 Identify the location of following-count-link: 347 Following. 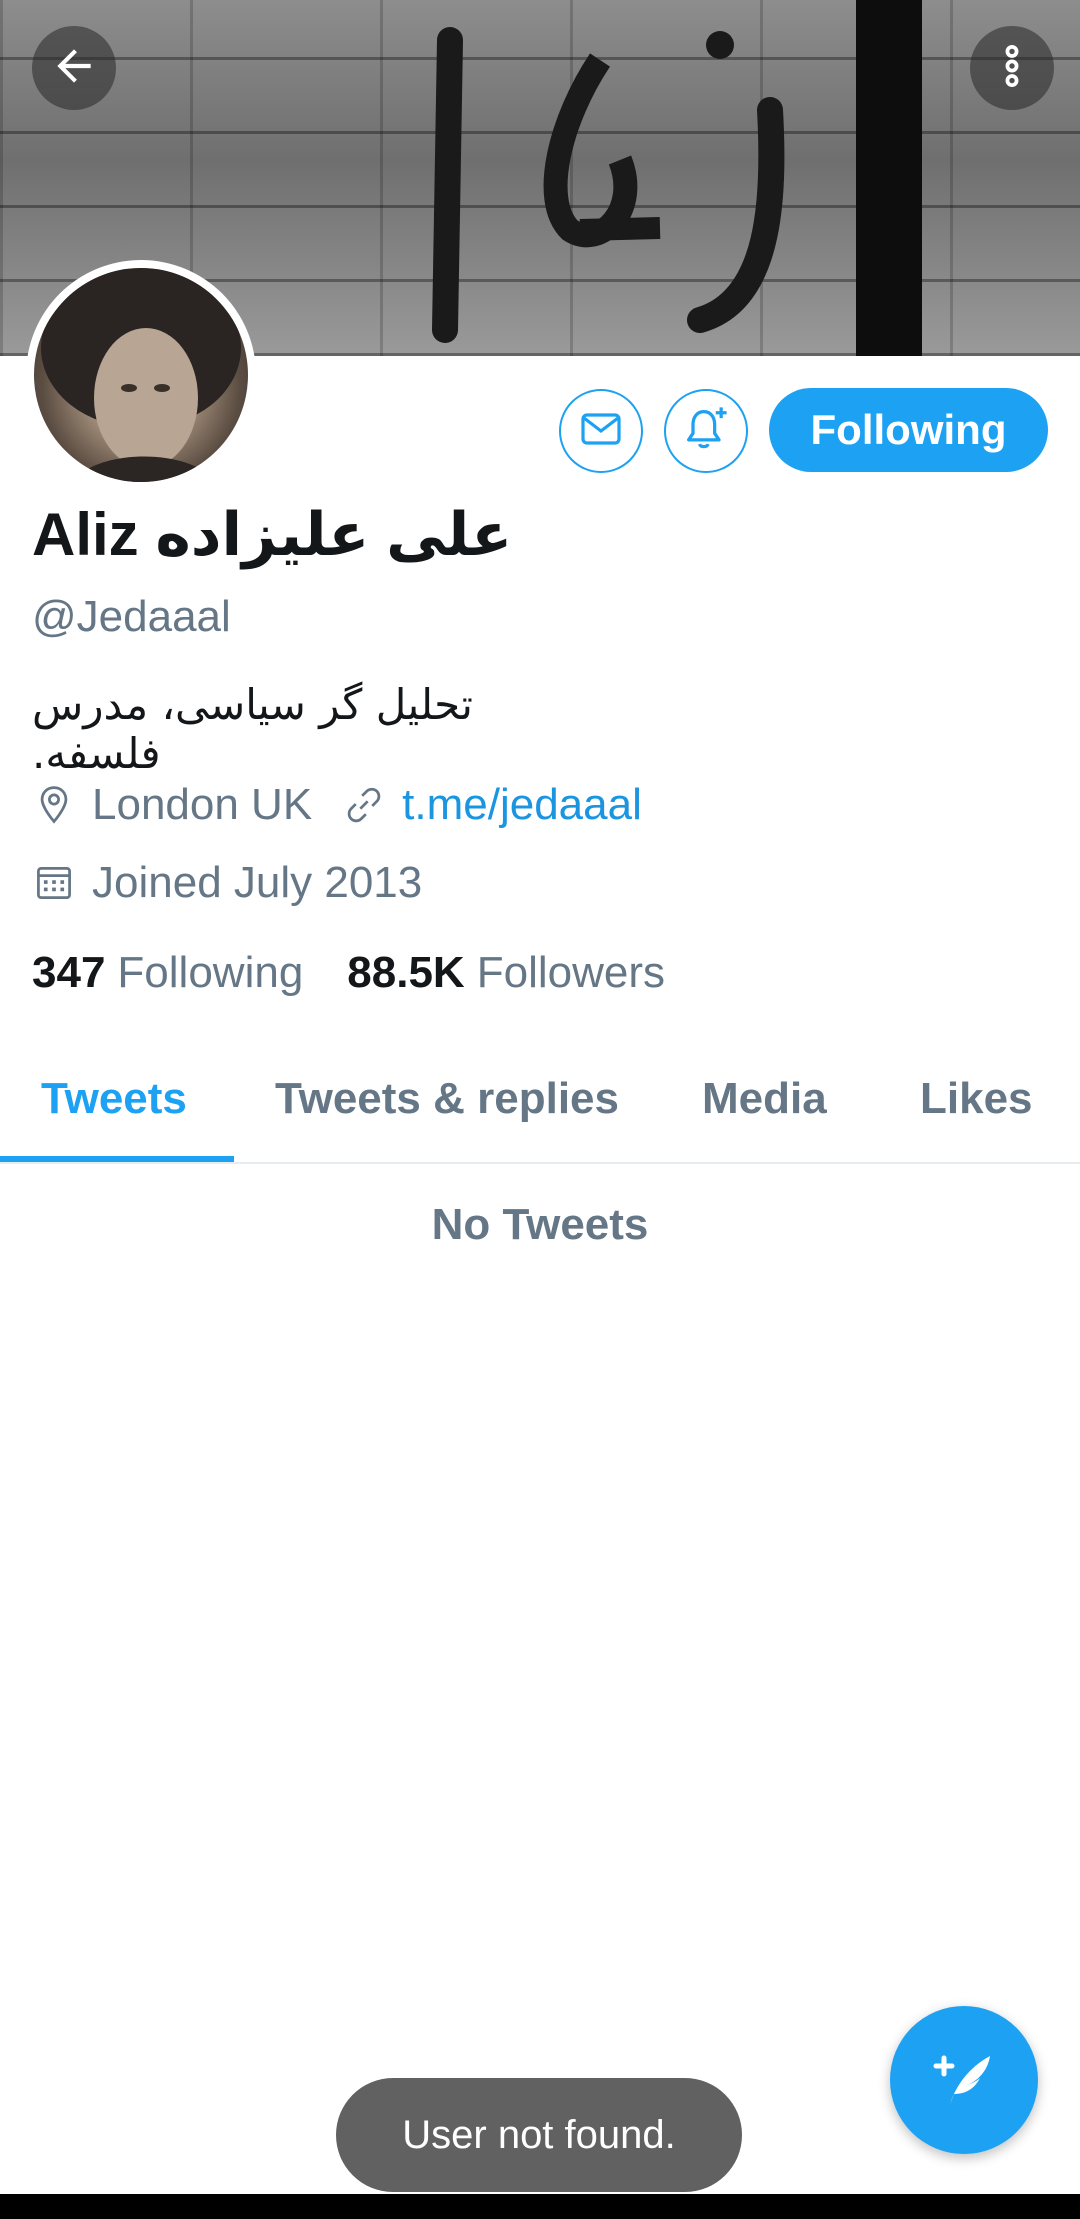
(167, 973).